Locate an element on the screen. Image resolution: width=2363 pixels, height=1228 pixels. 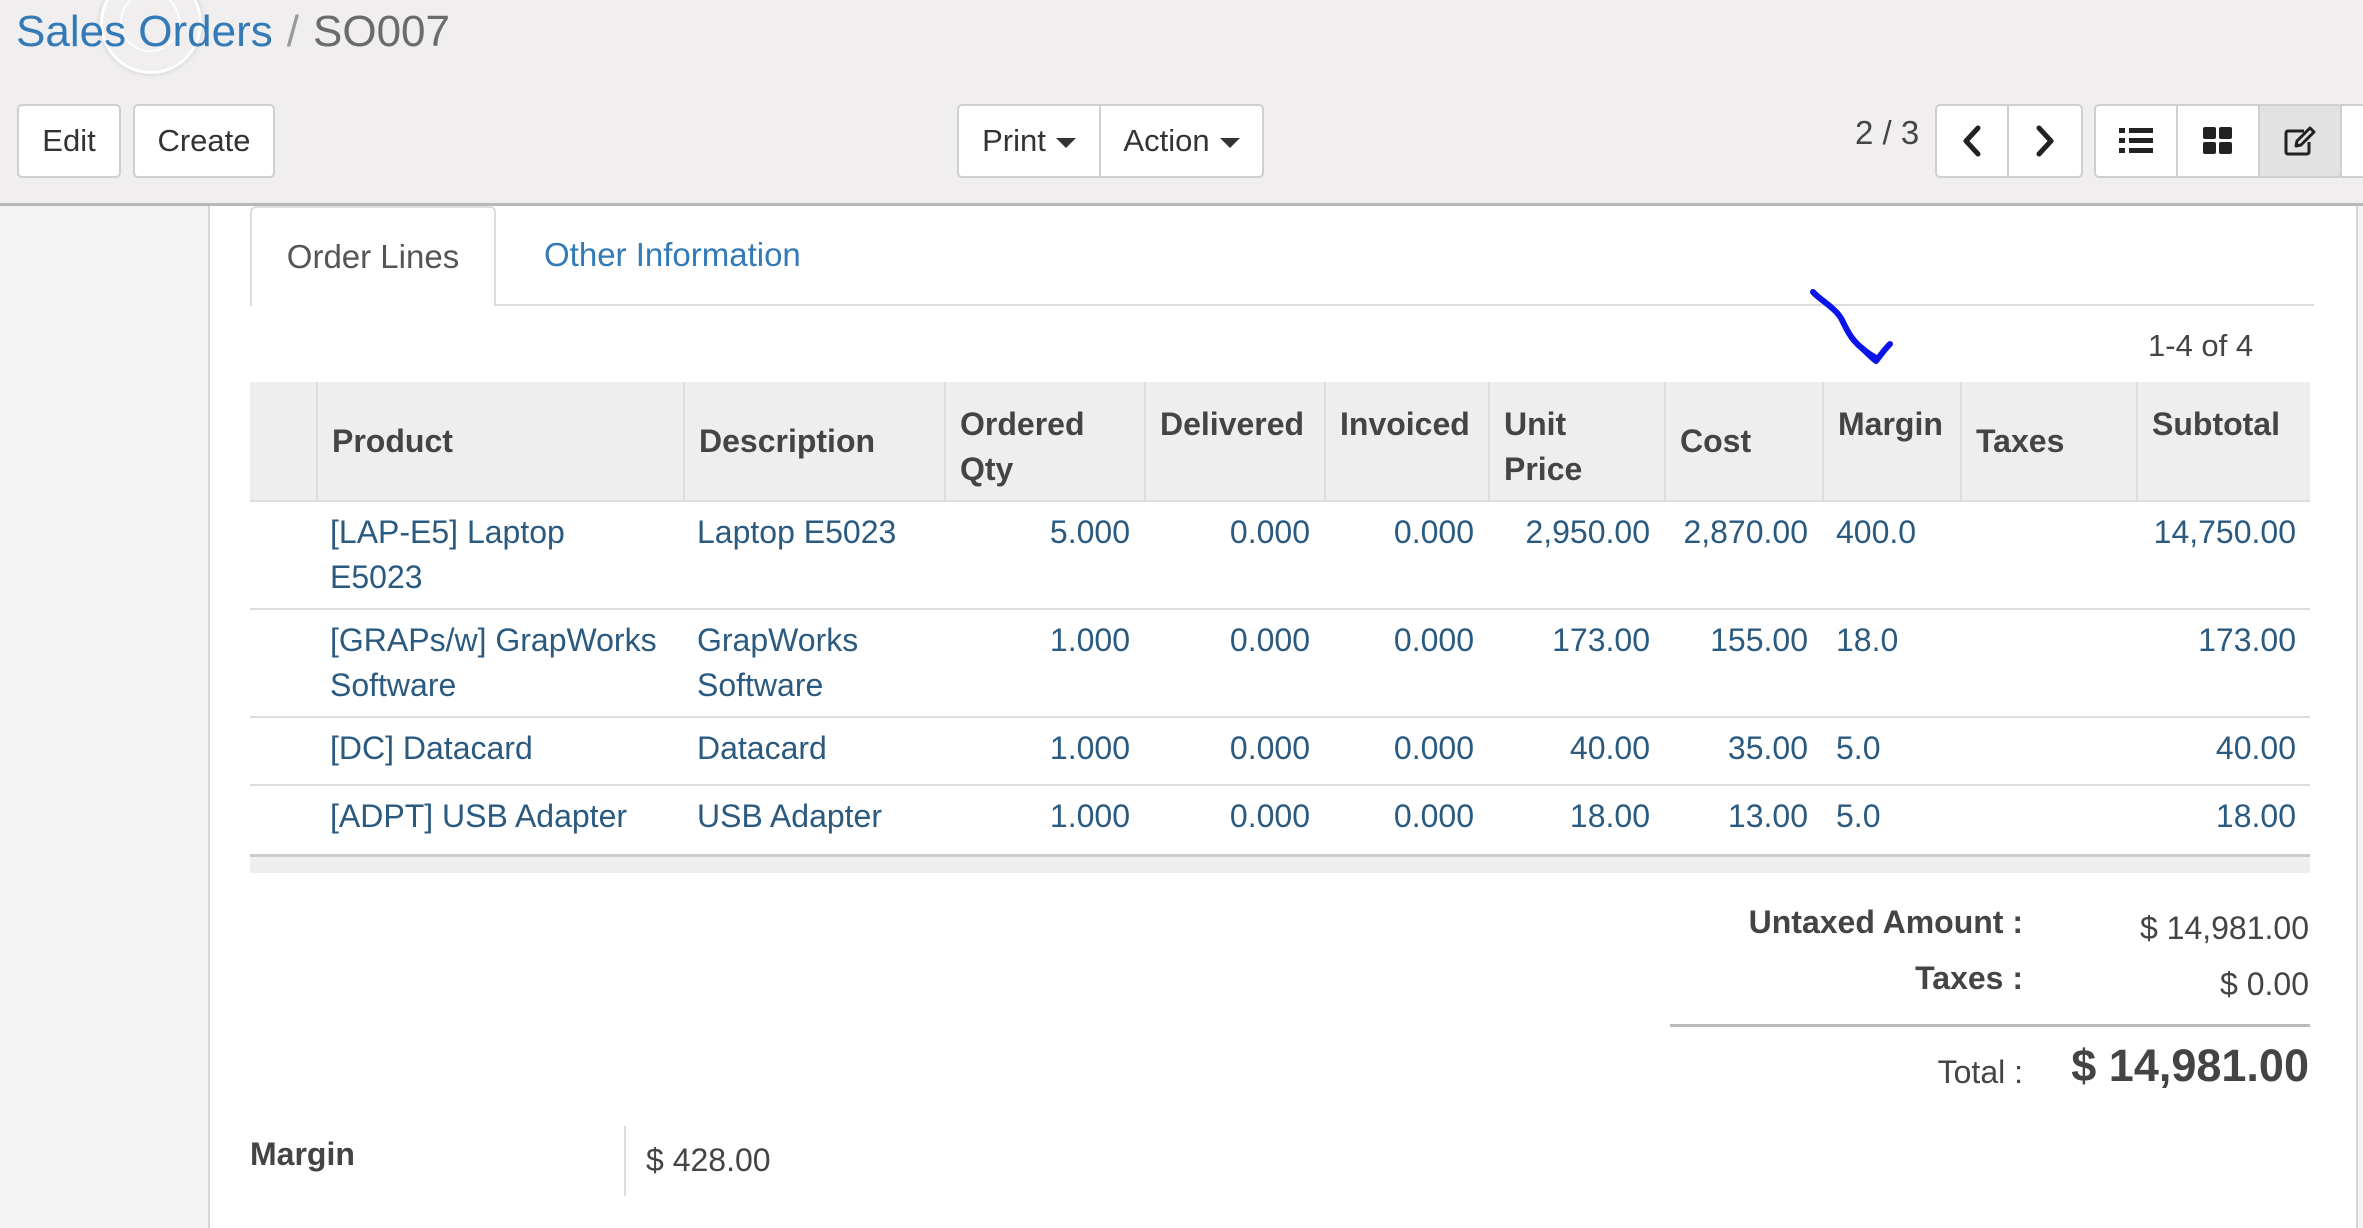
chevron-left-icon is located at coordinates (1972, 141).